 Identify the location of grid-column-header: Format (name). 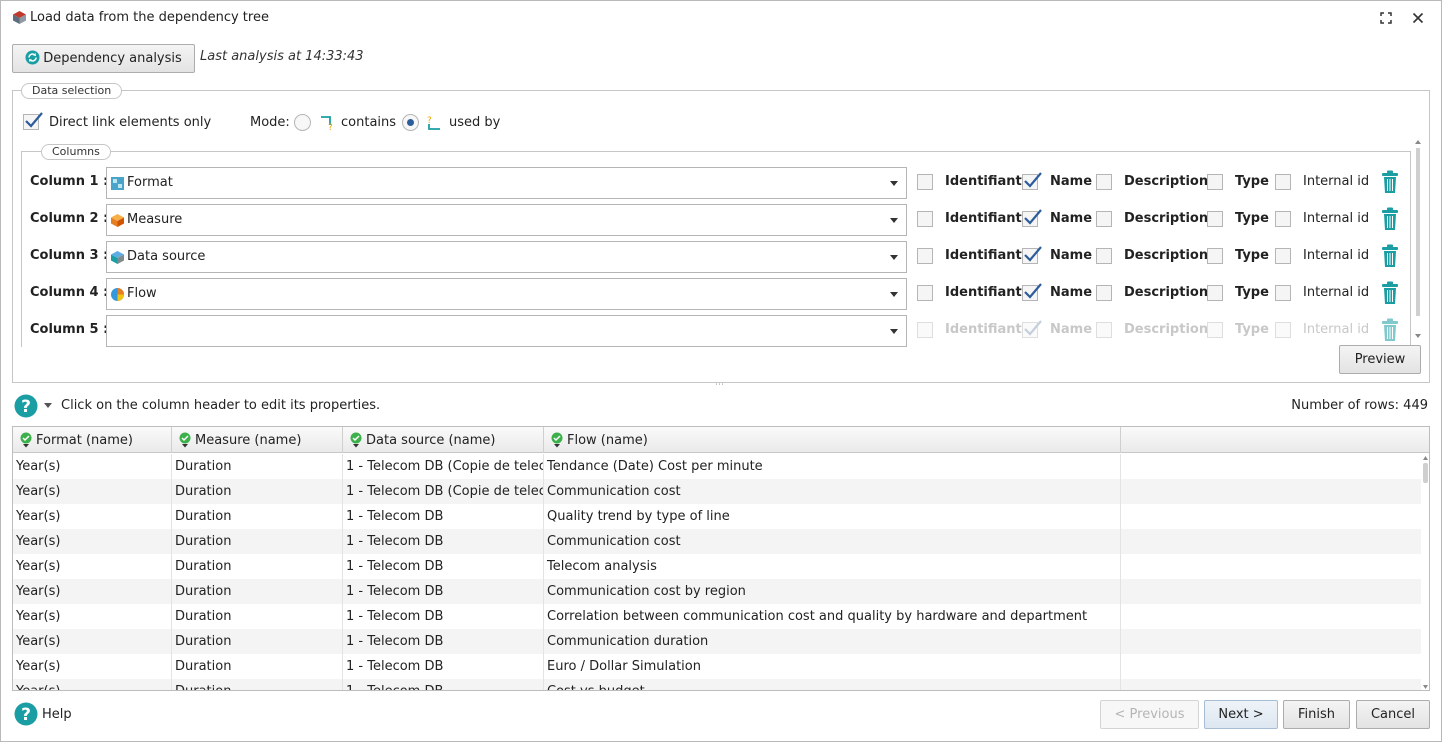
(92, 440).